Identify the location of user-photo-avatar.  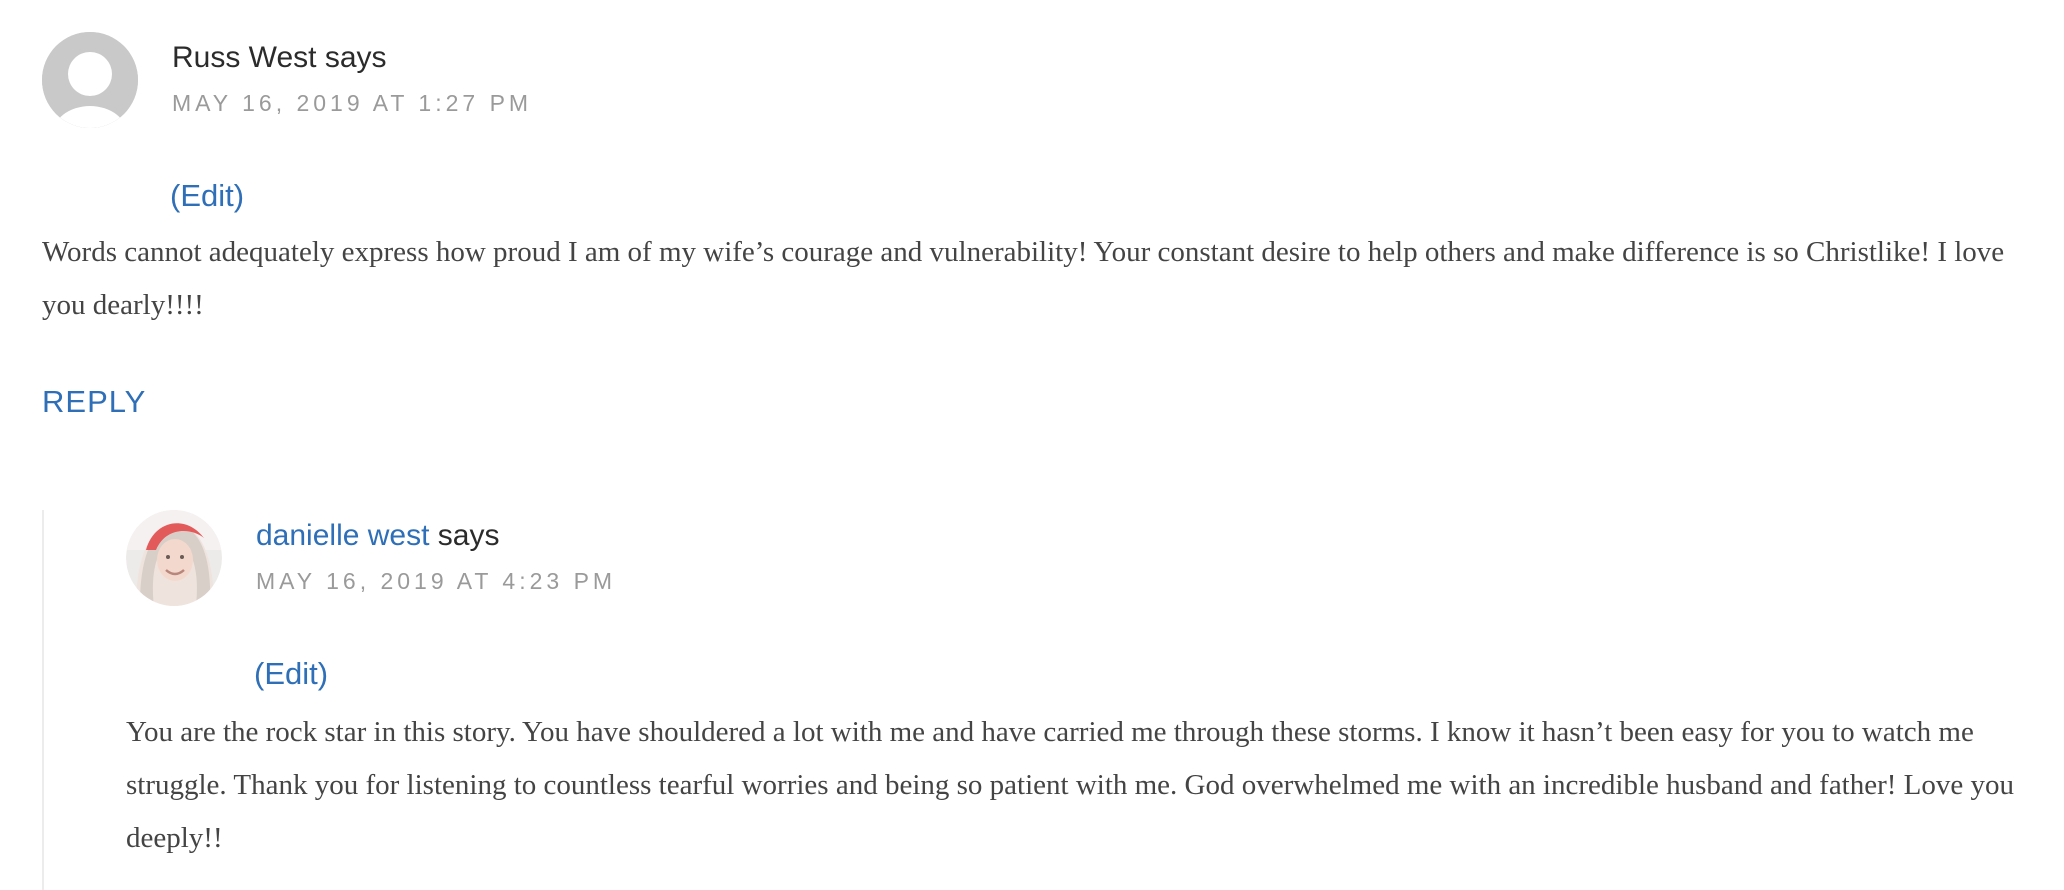
(174, 558).